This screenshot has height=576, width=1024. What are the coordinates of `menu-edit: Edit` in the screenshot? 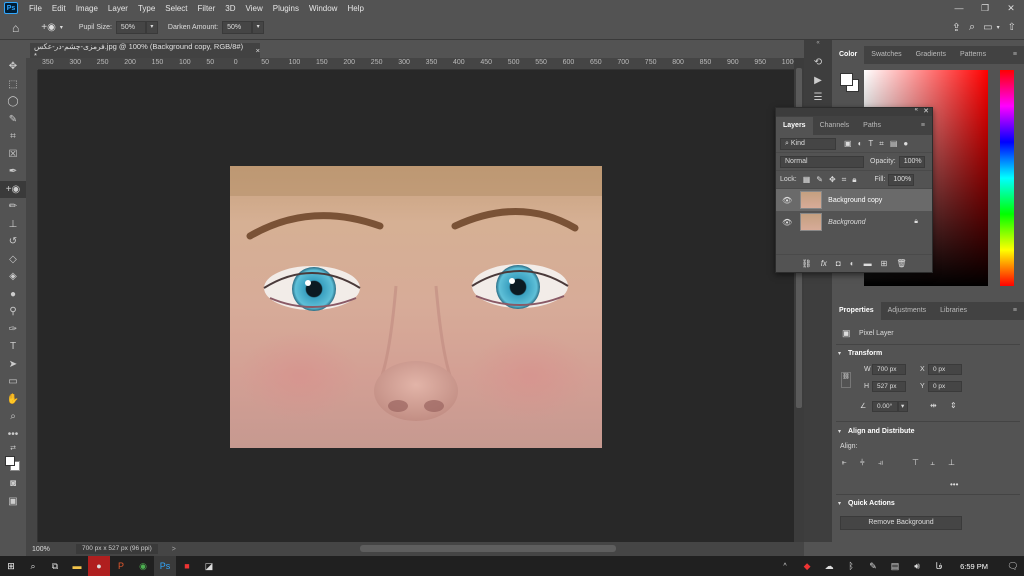 It's located at (59, 8).